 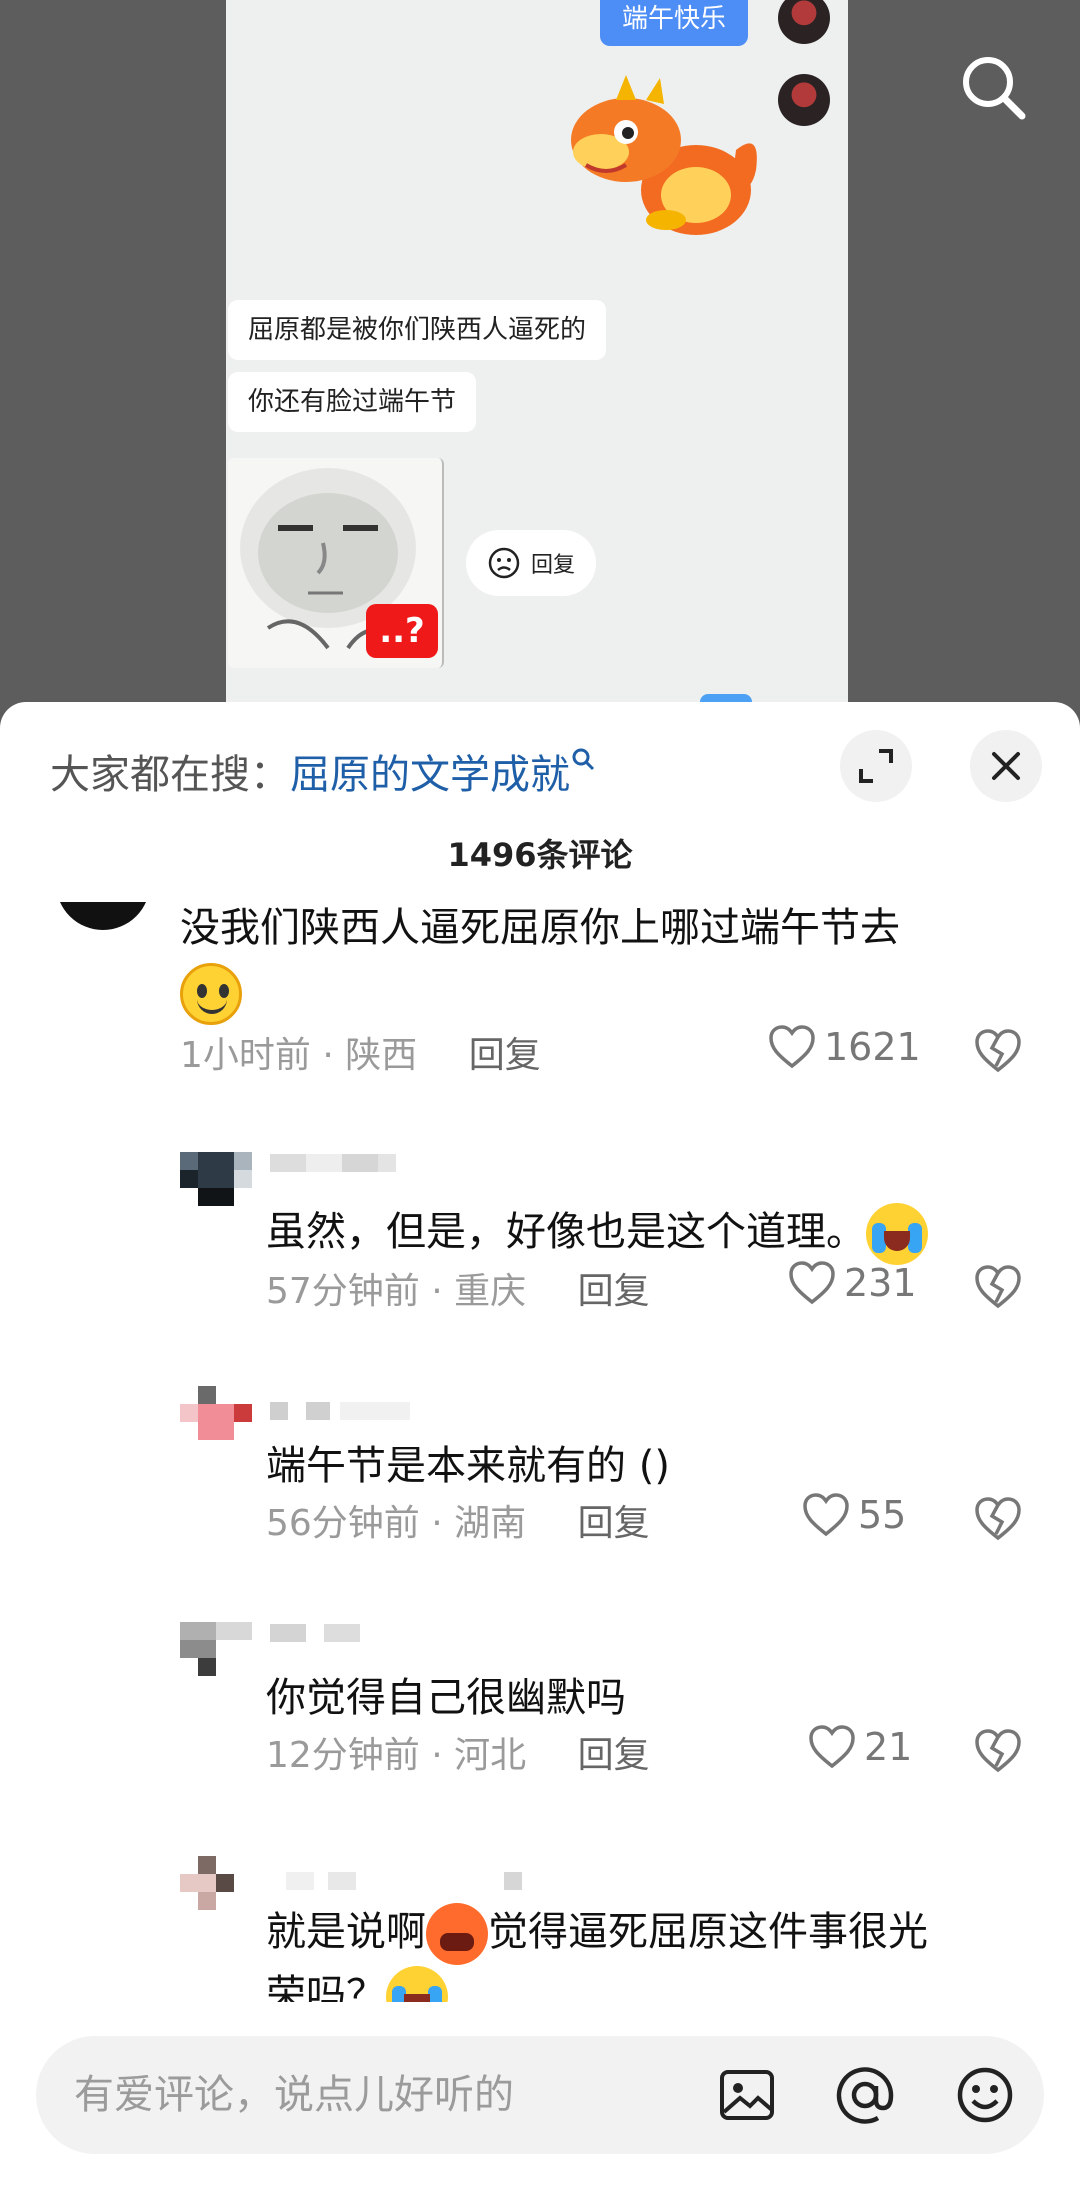 What do you see at coordinates (664, 155) in the screenshot?
I see `dragon-sticker` at bounding box center [664, 155].